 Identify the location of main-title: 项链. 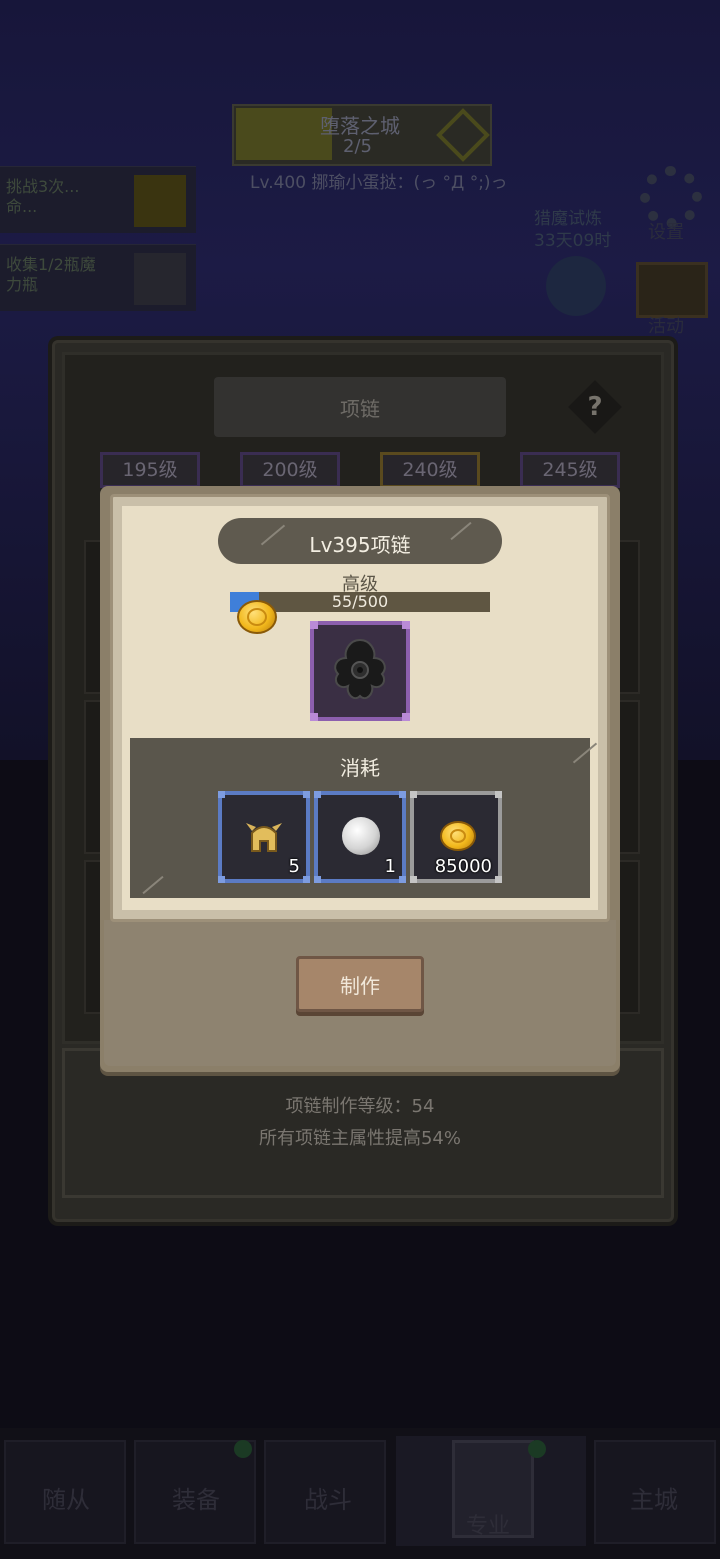
(360, 409).